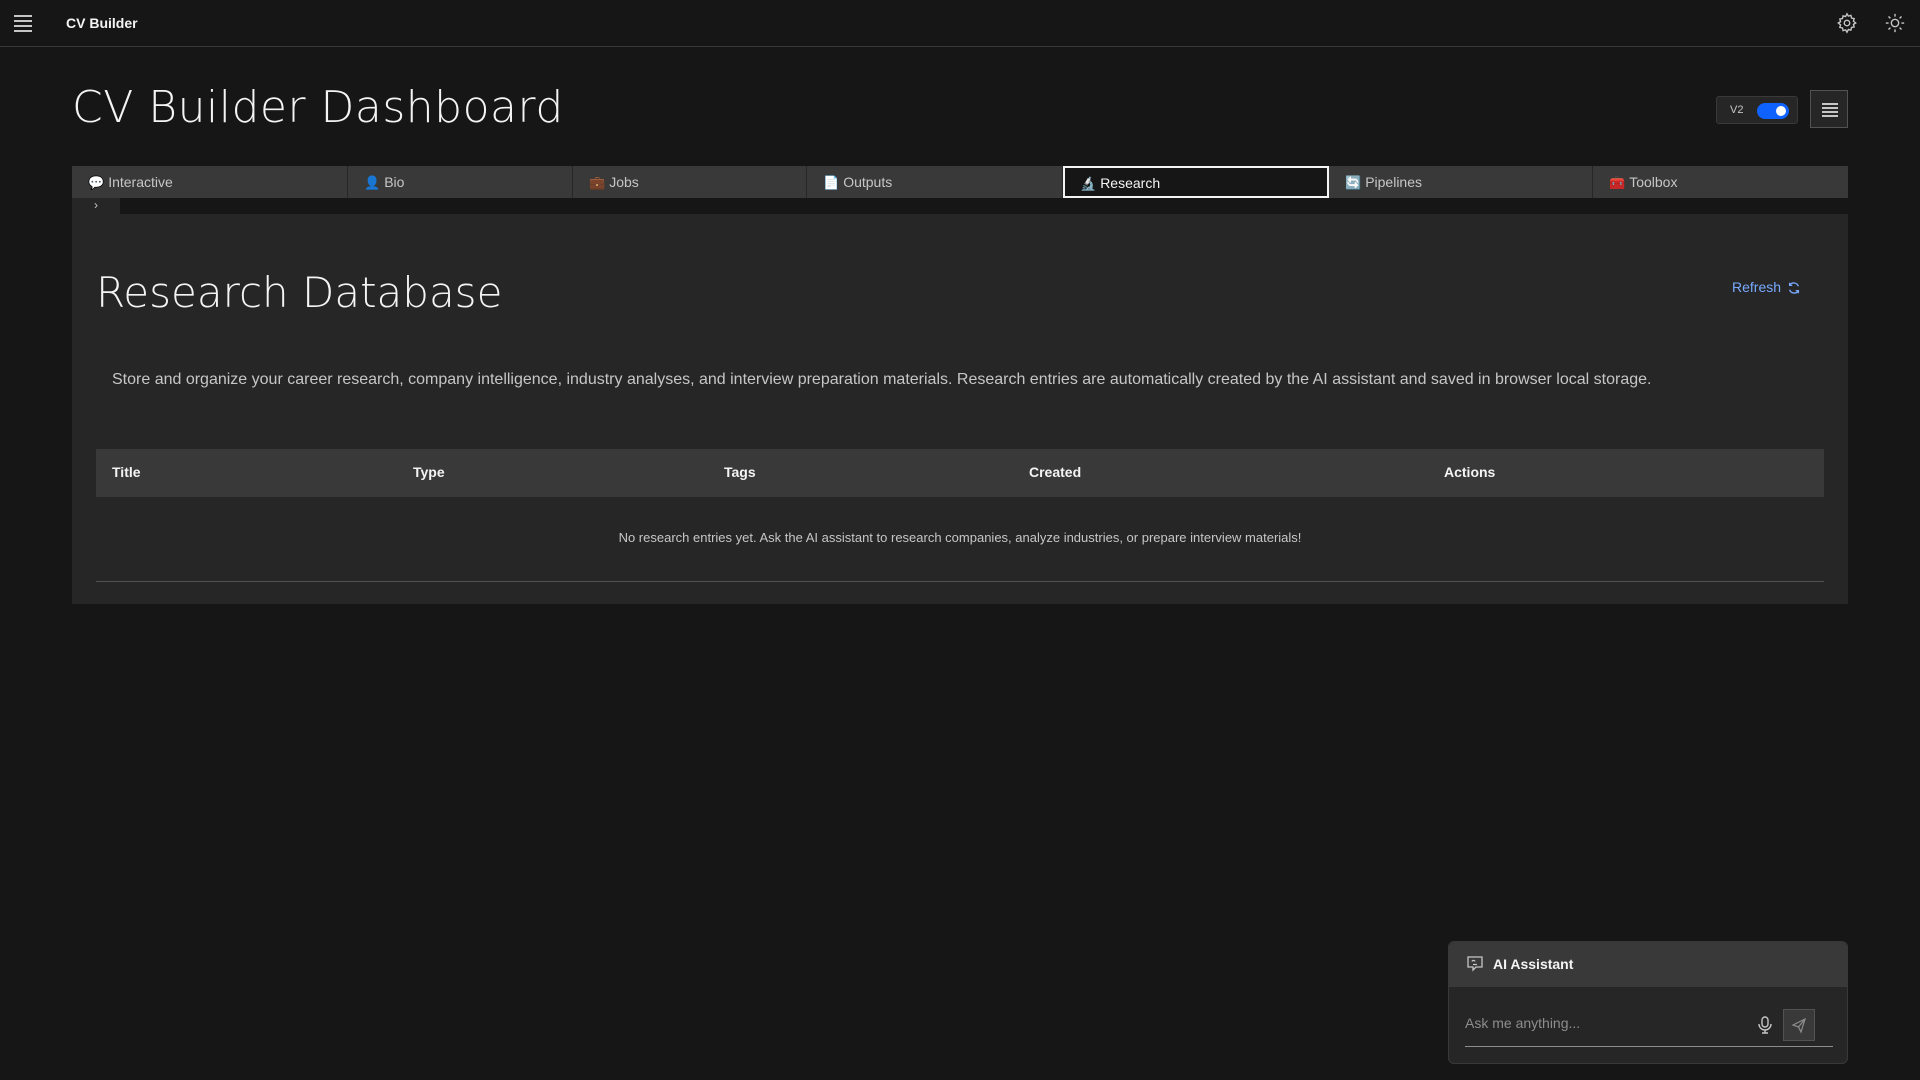 This screenshot has width=1920, height=1080. What do you see at coordinates (1757, 287) in the screenshot?
I see `refresh-label: Refresh` at bounding box center [1757, 287].